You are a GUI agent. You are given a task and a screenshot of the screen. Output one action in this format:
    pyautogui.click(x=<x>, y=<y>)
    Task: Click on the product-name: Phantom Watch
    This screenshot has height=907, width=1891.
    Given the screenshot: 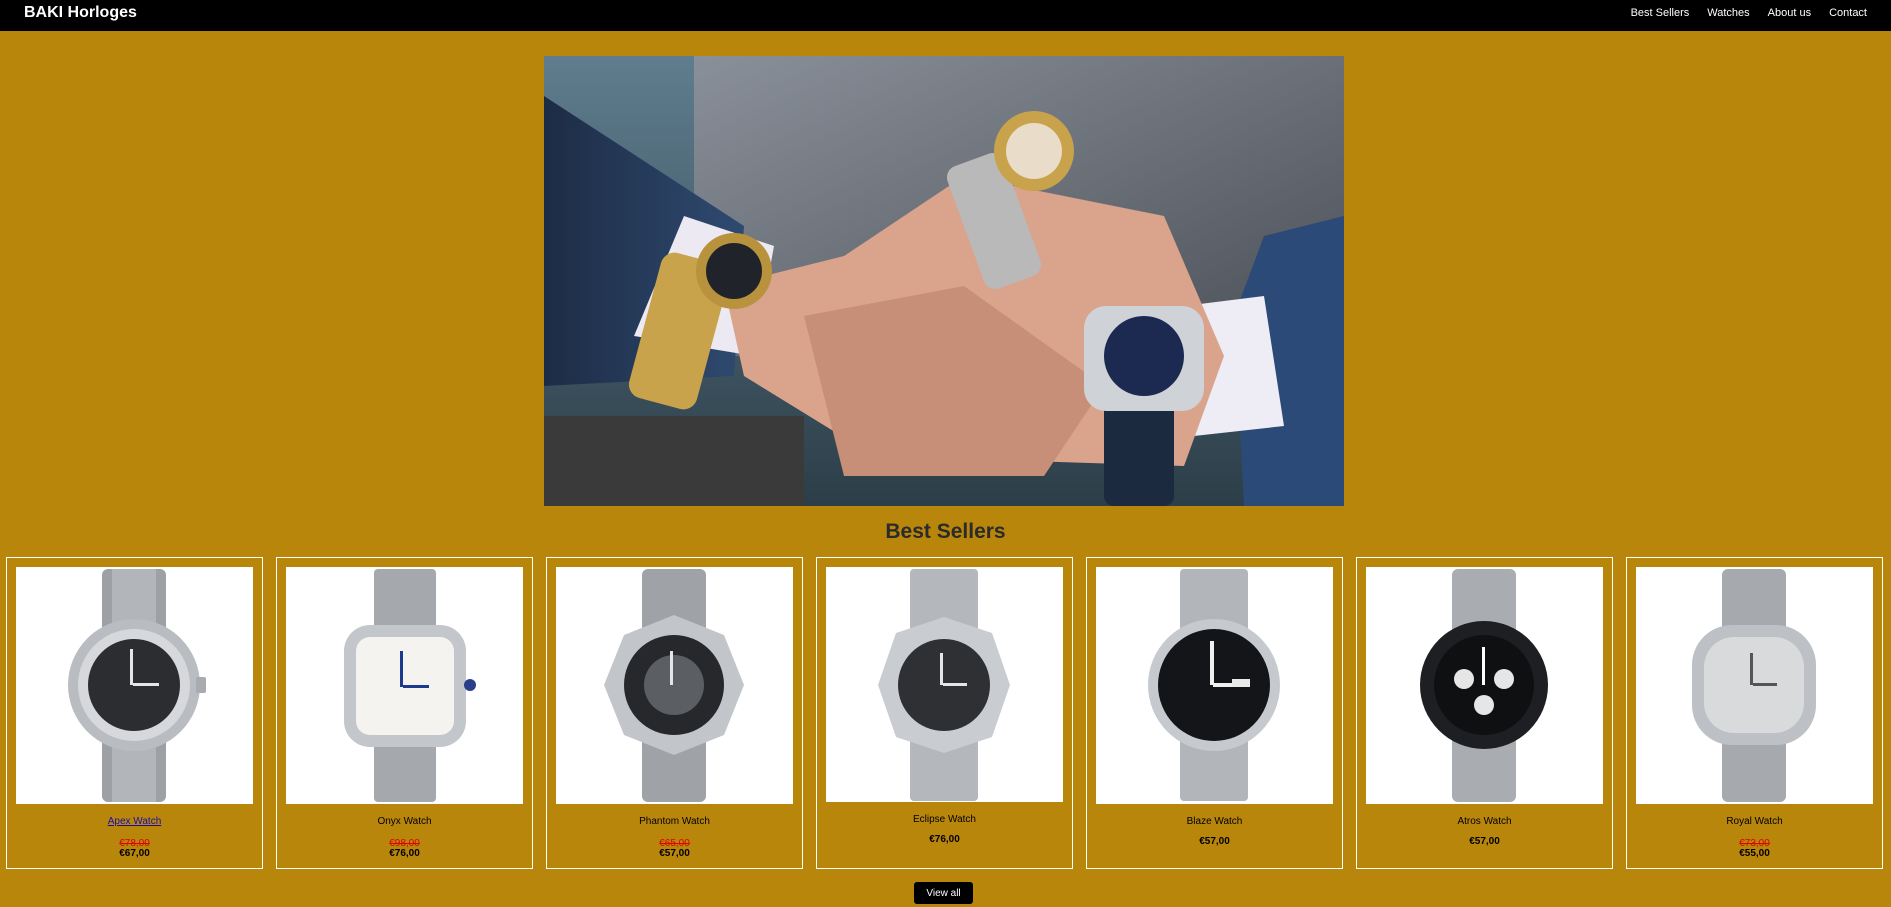 What is the action you would take?
    pyautogui.click(x=674, y=821)
    